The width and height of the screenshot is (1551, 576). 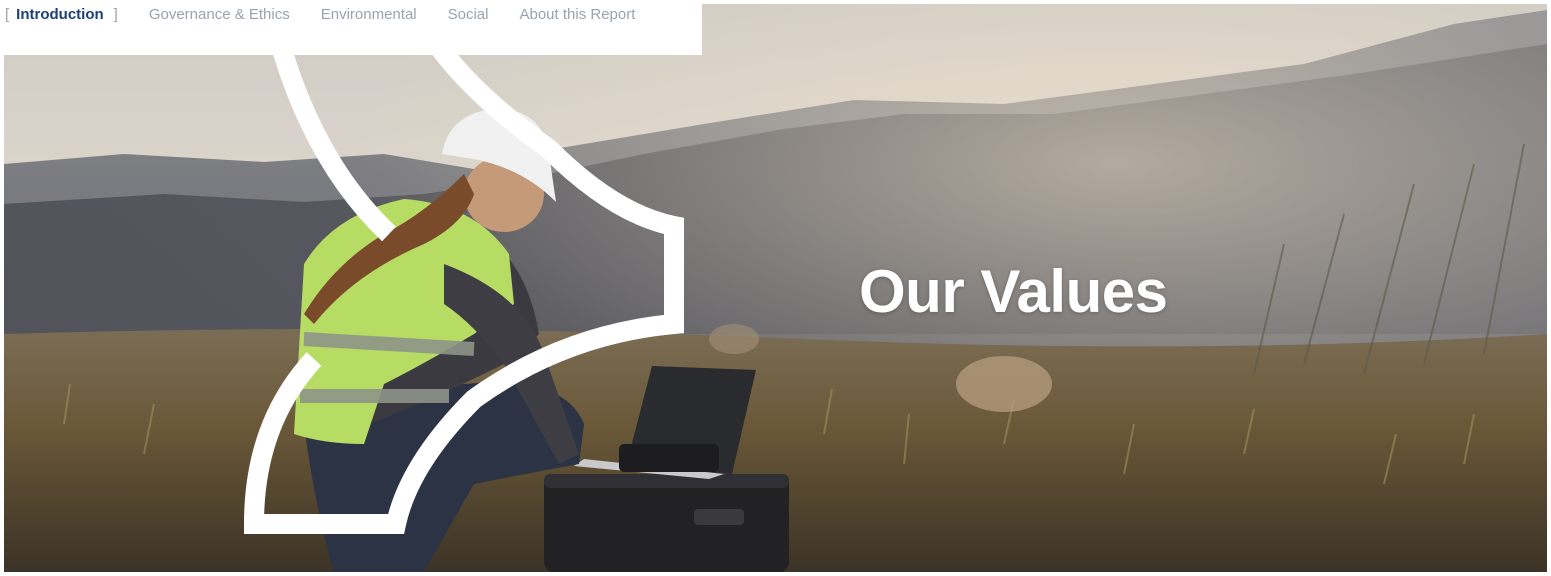 I want to click on nav-item-environmental: Environmental, so click(x=369, y=14).